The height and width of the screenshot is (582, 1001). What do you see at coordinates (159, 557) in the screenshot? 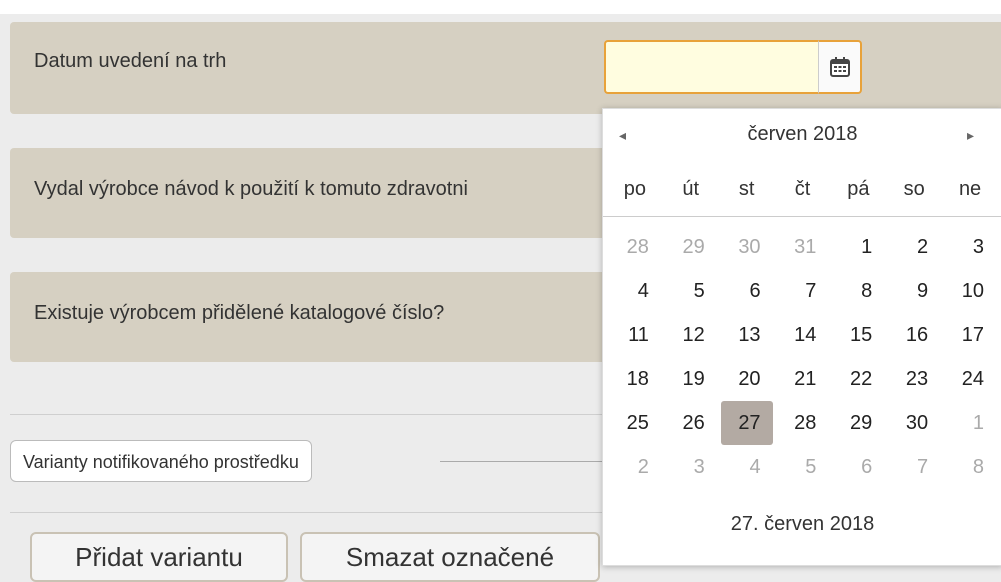
I see `add-variant-button: Přidat variantu` at bounding box center [159, 557].